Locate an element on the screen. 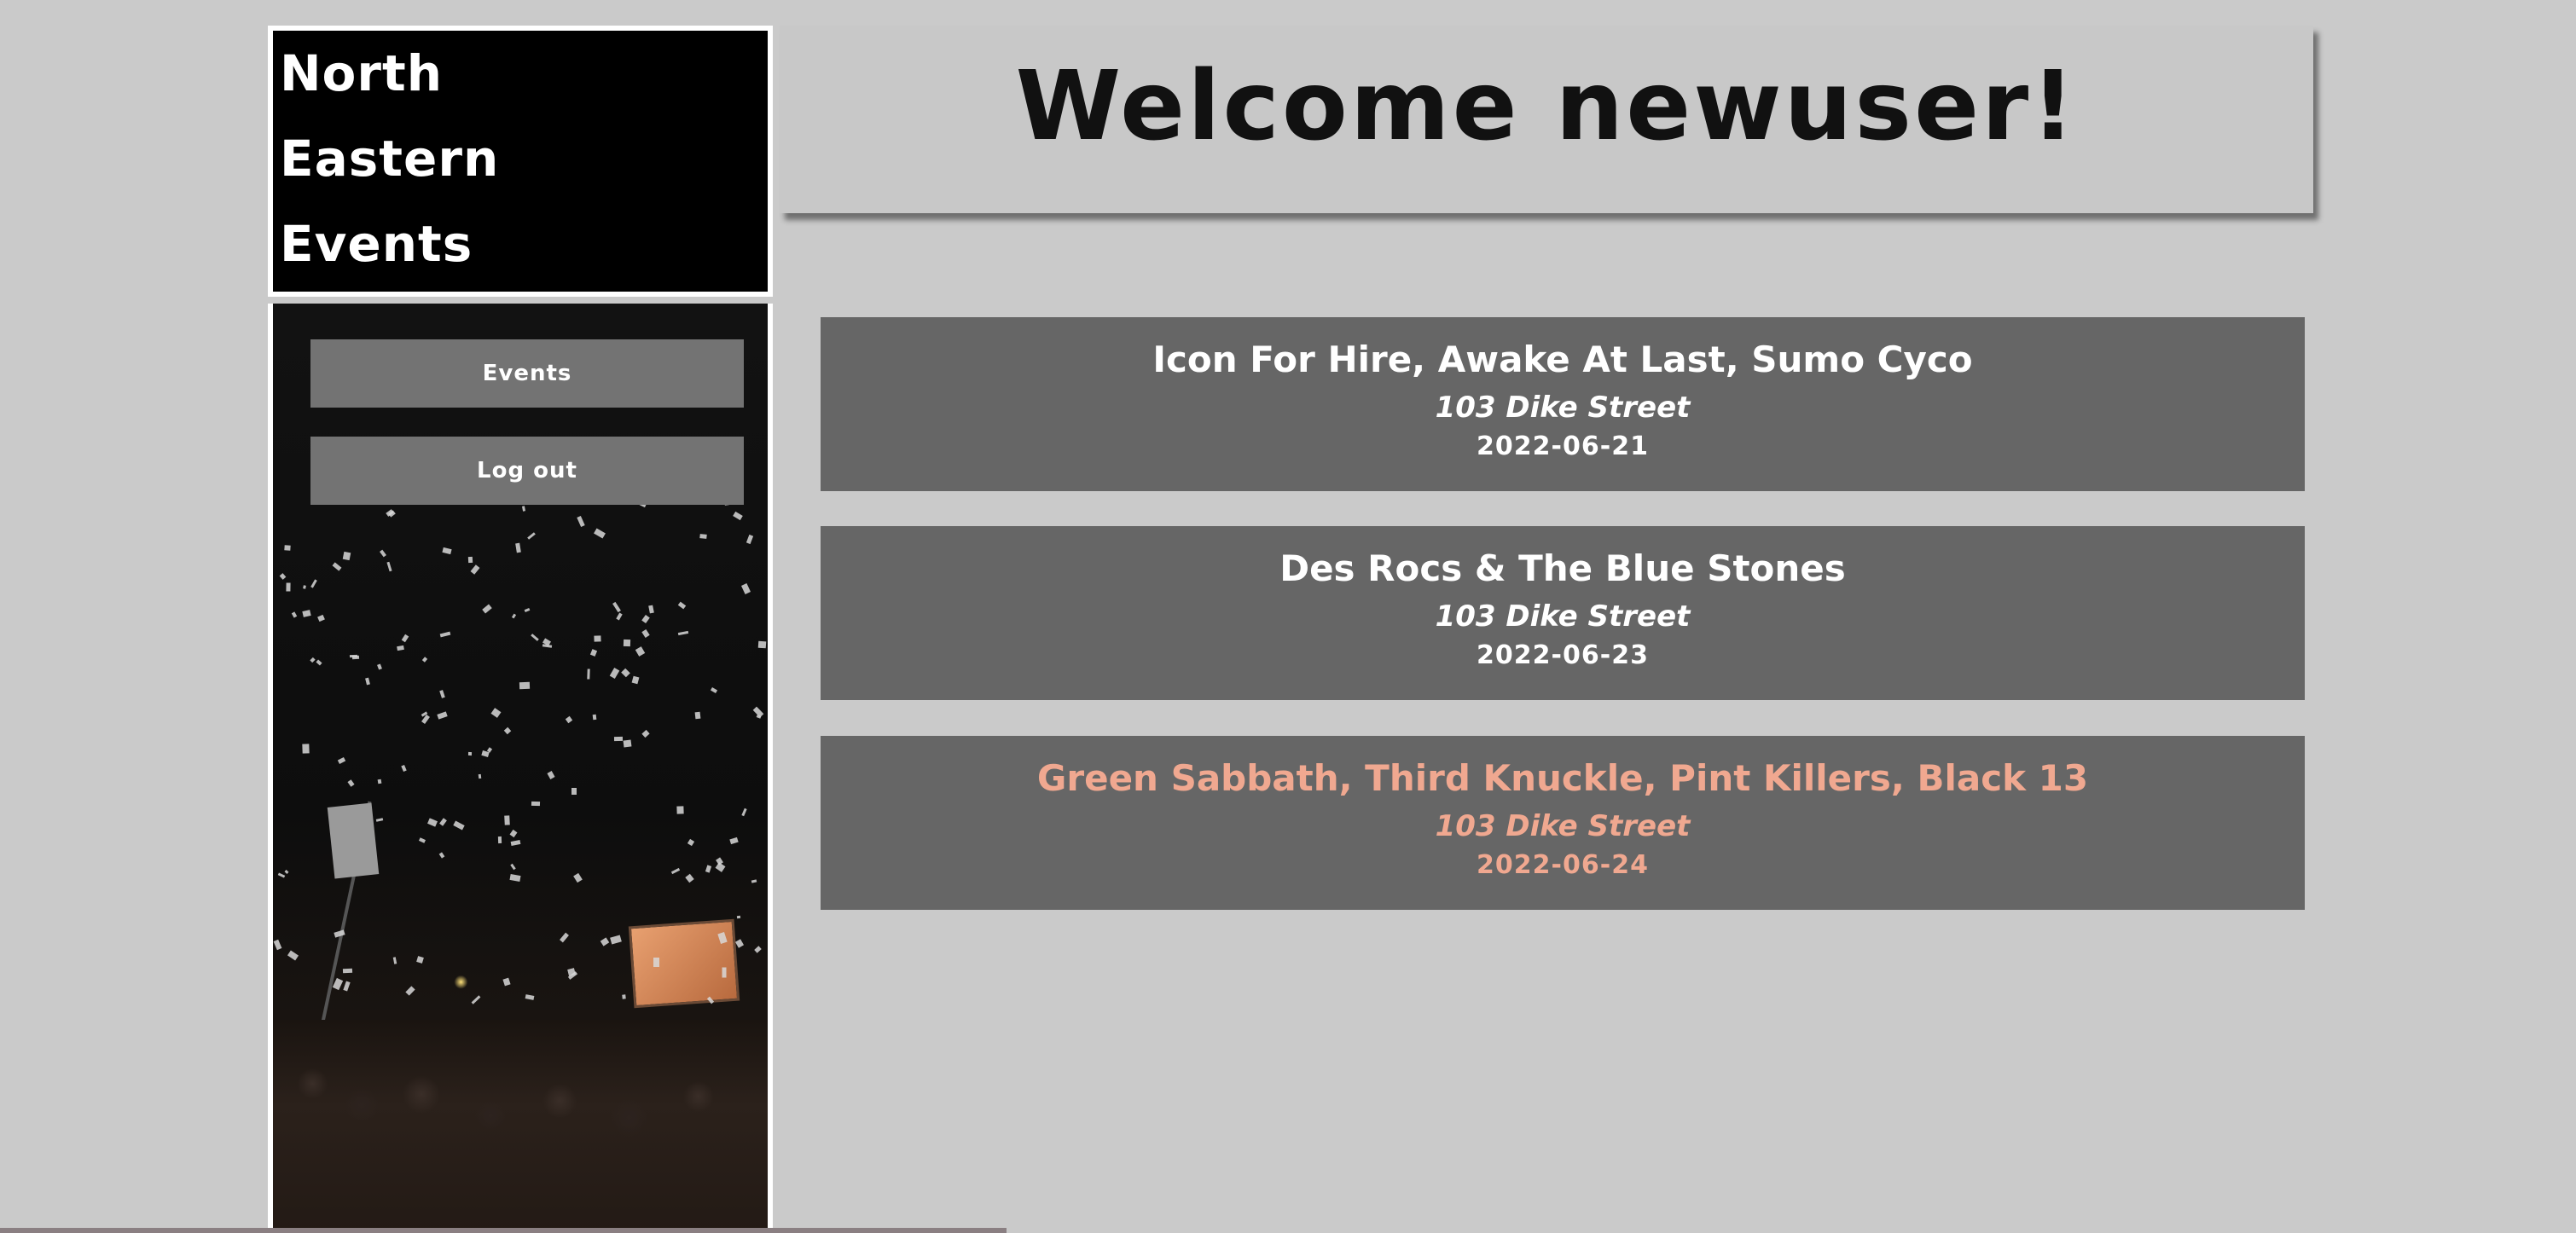 The width and height of the screenshot is (2576, 1233). site-logo: North Eastern Events is located at coordinates (520, 161).